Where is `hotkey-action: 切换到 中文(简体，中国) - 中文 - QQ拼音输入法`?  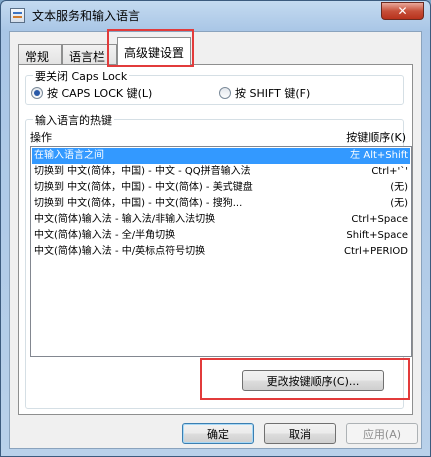
hotkey-action: 切换到 中文(简体，中国) - 中文 - QQ拼音输入法 is located at coordinates (142, 171).